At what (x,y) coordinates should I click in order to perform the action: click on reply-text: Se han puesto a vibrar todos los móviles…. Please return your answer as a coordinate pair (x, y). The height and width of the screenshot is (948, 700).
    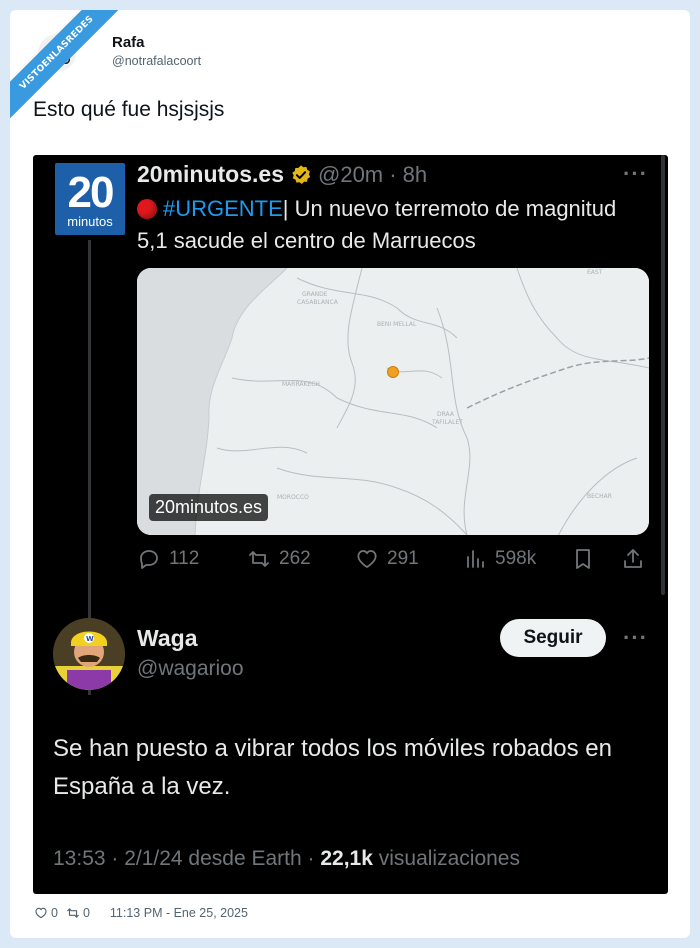
    Looking at the image, I should click on (332, 767).